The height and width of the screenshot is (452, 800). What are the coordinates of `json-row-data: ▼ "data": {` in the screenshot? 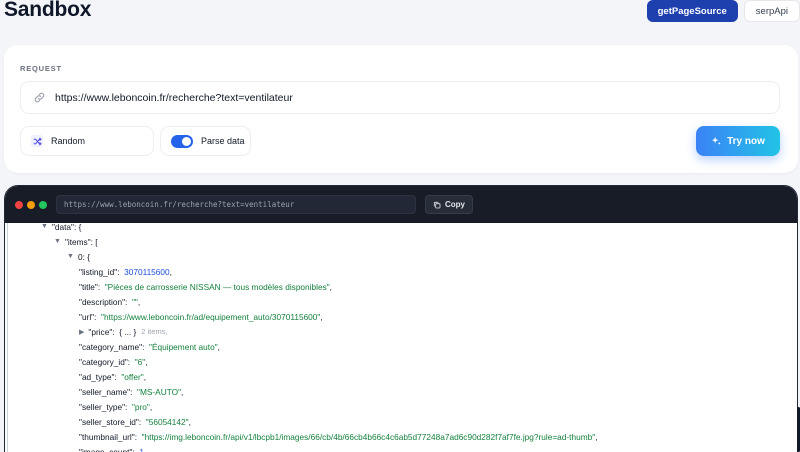 It's located at (61, 226).